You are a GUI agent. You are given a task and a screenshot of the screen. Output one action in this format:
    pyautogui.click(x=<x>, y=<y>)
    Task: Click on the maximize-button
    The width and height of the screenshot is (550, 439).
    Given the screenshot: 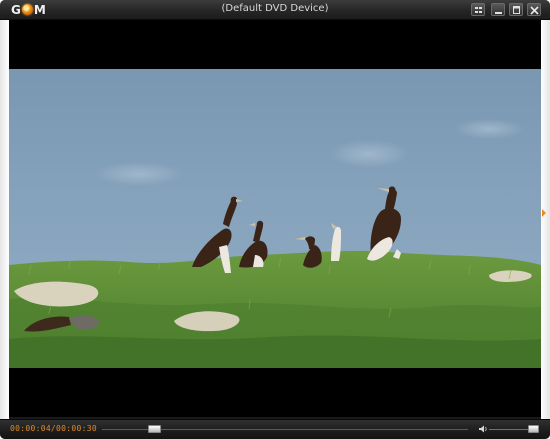 What is the action you would take?
    pyautogui.click(x=516, y=9)
    